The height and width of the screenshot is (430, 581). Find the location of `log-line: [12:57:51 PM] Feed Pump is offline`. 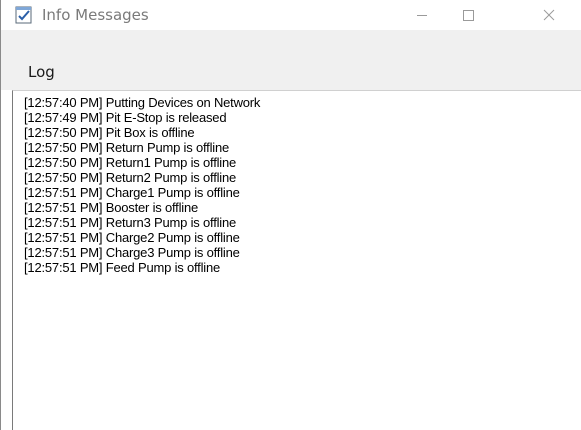

log-line: [12:57:51 PM] Feed Pump is offline is located at coordinates (122, 267).